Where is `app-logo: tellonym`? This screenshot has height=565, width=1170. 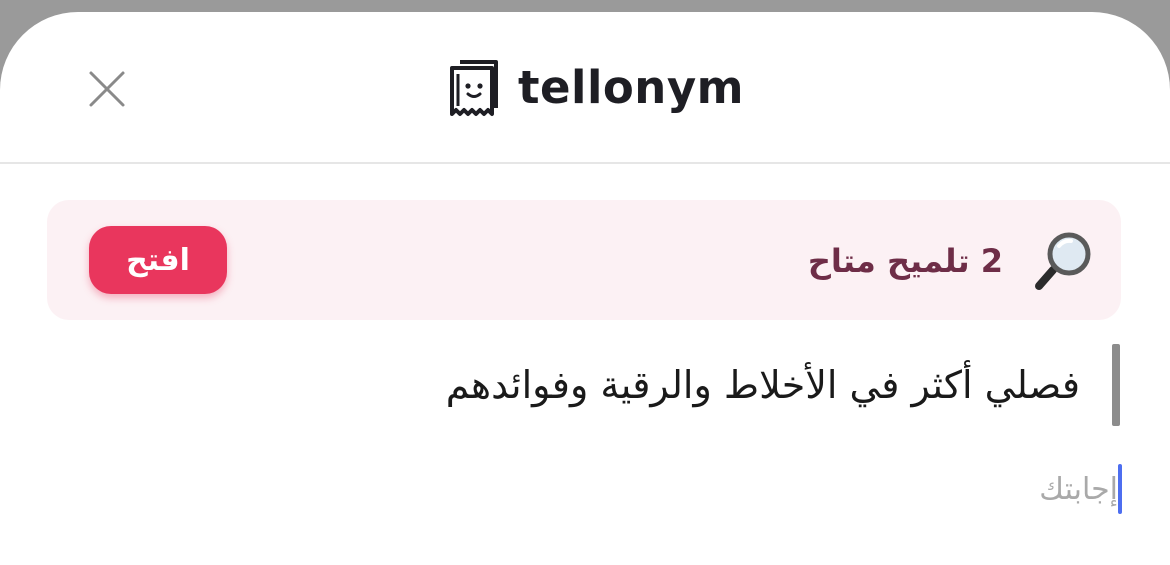
app-logo: tellonym is located at coordinates (595, 88).